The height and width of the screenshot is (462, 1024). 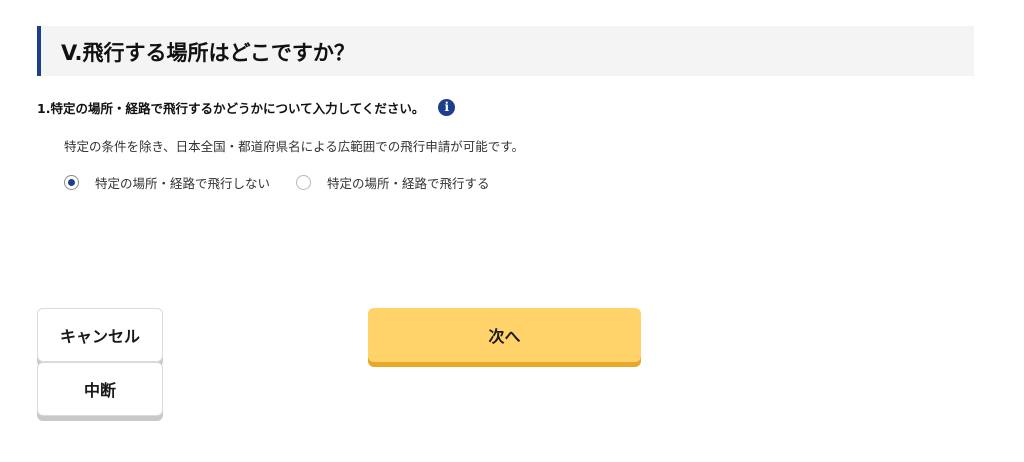 What do you see at coordinates (100, 389) in the screenshot?
I see `suspend-button: 中断` at bounding box center [100, 389].